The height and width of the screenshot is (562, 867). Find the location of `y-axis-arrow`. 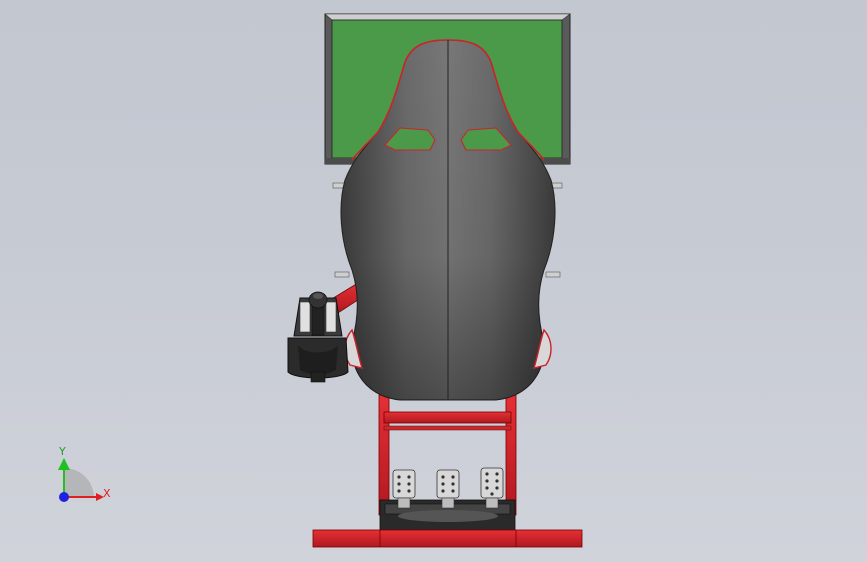

y-axis-arrow is located at coordinates (64, 464).